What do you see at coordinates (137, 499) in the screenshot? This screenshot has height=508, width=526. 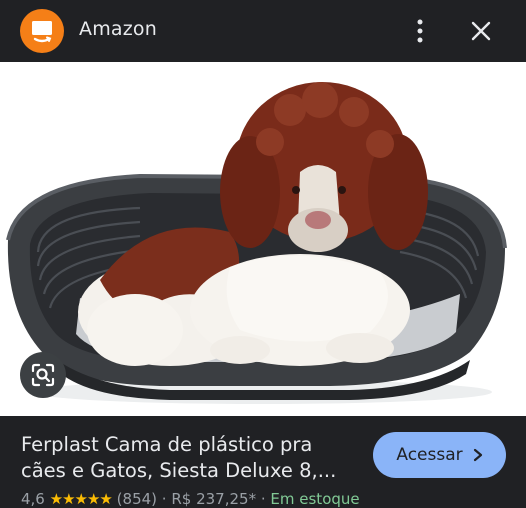 I see `review-count: (854)` at bounding box center [137, 499].